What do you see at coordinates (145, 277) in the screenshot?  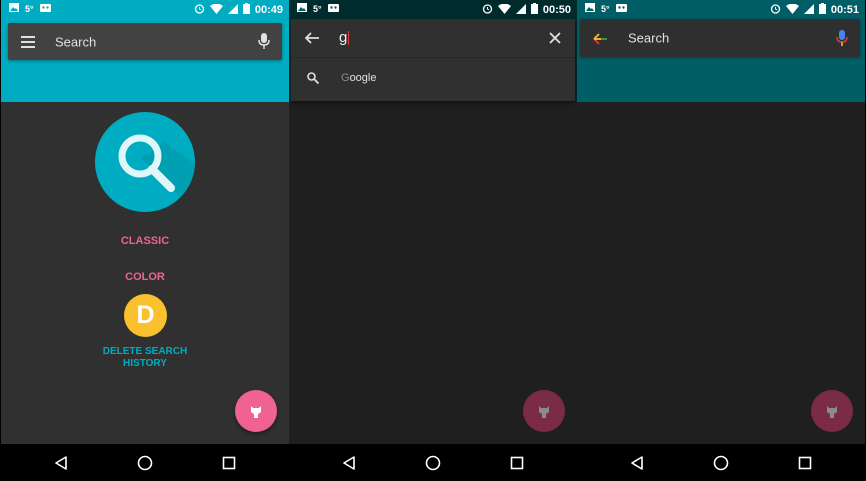 I see `color-option: COLOR` at bounding box center [145, 277].